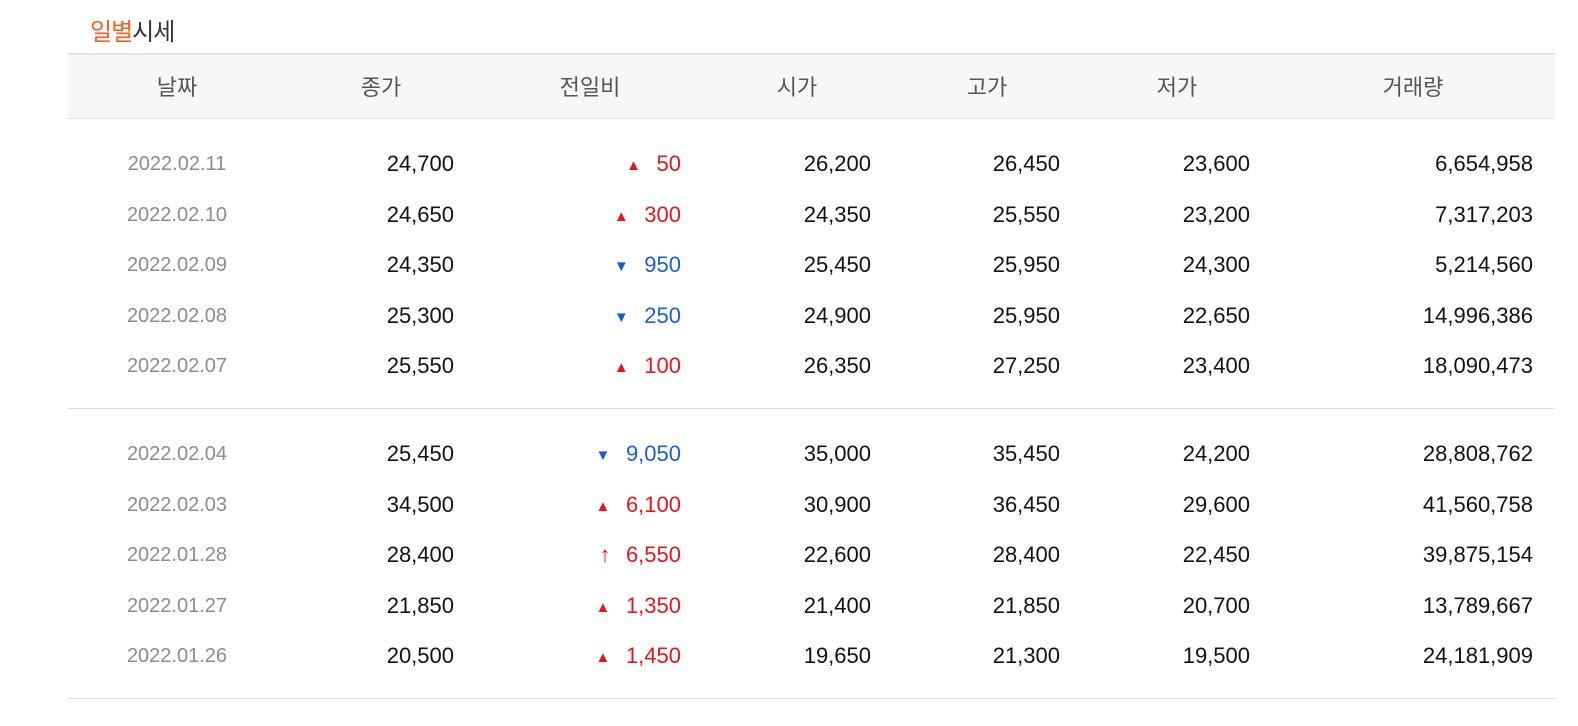  What do you see at coordinates (420, 163) in the screenshot?
I see `close-price-cell: 24,700` at bounding box center [420, 163].